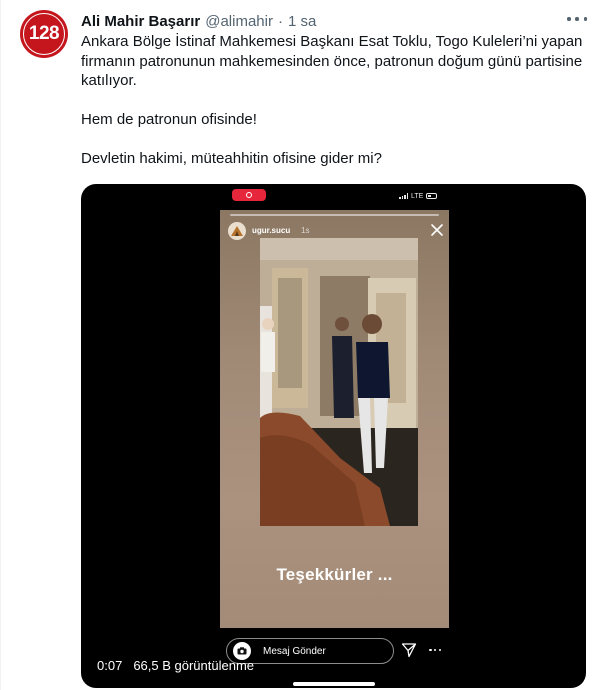  What do you see at coordinates (339, 382) in the screenshot?
I see `story-photo` at bounding box center [339, 382].